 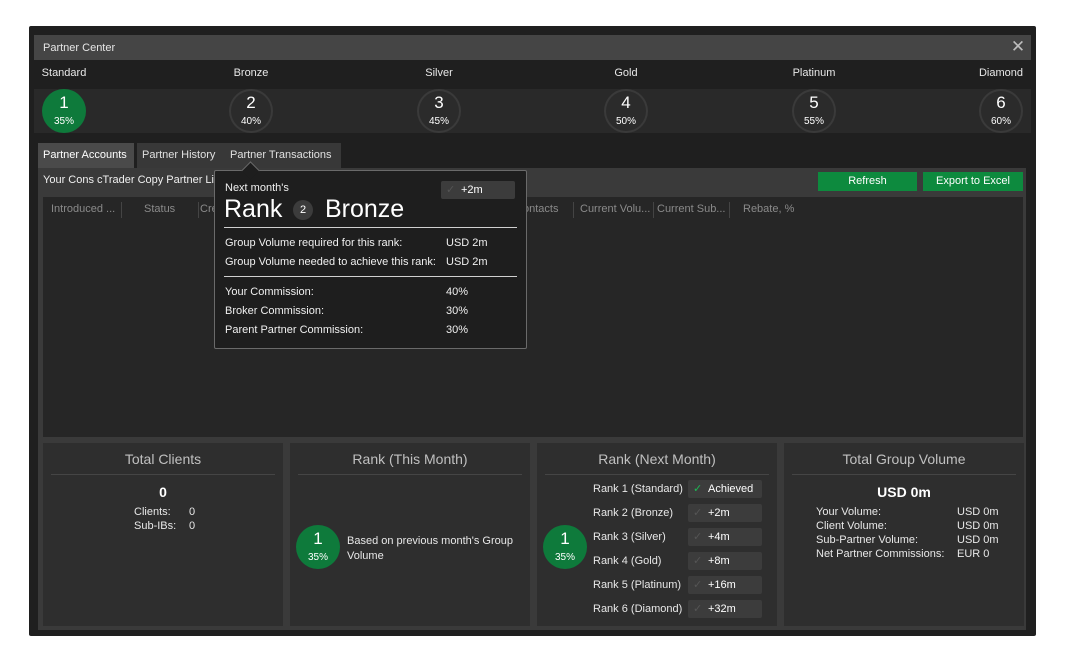 I want to click on rank-step-diamond: Diamond 6 60%, so click(x=1001, y=99).